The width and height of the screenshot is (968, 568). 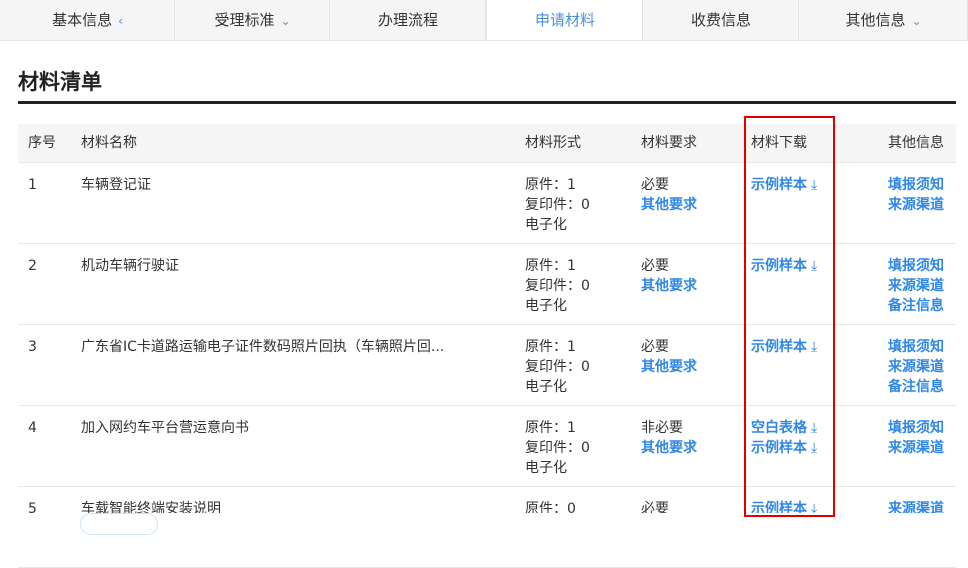 I want to click on header-no: 序号, so click(x=42, y=143).